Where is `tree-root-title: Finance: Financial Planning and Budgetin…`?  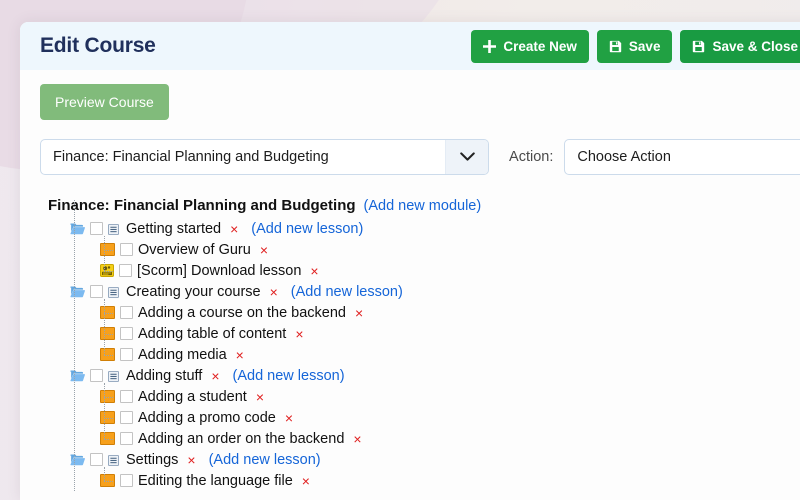
tree-root-title: Finance: Financial Planning and Budgetin… is located at coordinates (202, 205).